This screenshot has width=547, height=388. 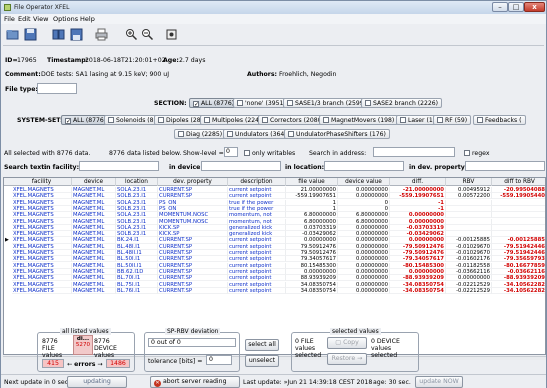 What do you see at coordinates (364, 202) in the screenshot?
I see `cell-device-value: 0` at bounding box center [364, 202].